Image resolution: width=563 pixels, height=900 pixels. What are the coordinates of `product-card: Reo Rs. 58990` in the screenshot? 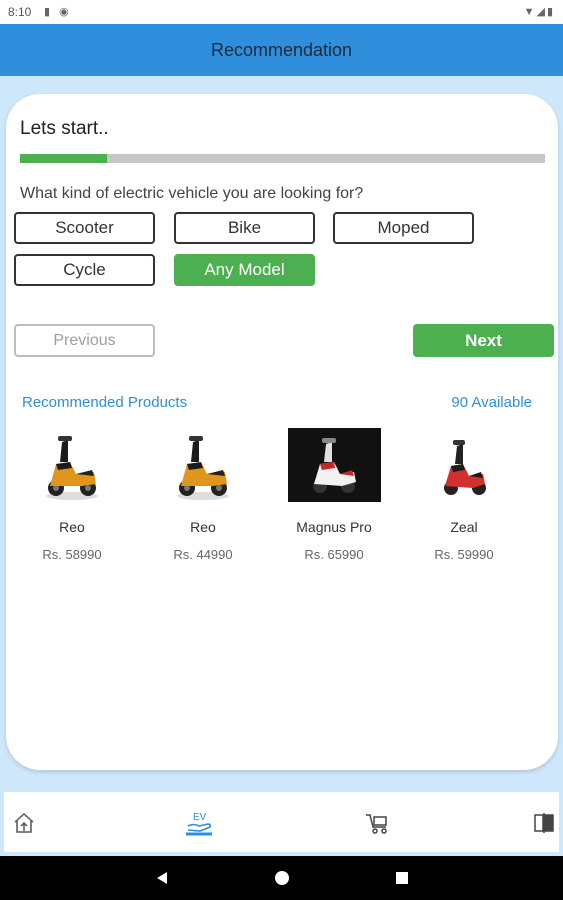 It's located at (72, 495).